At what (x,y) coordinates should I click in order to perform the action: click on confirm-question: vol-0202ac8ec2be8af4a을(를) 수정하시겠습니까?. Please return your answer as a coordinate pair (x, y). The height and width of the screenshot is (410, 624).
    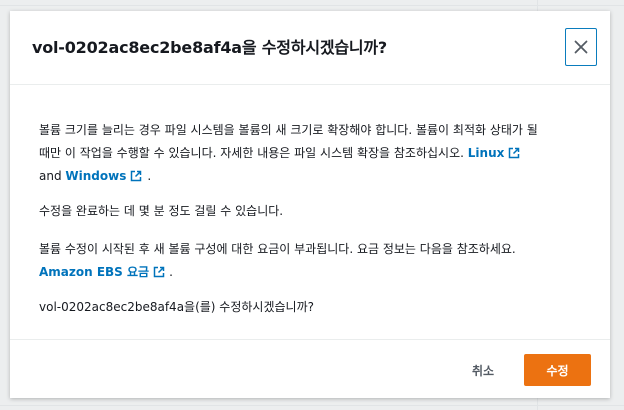
    Looking at the image, I should click on (176, 307).